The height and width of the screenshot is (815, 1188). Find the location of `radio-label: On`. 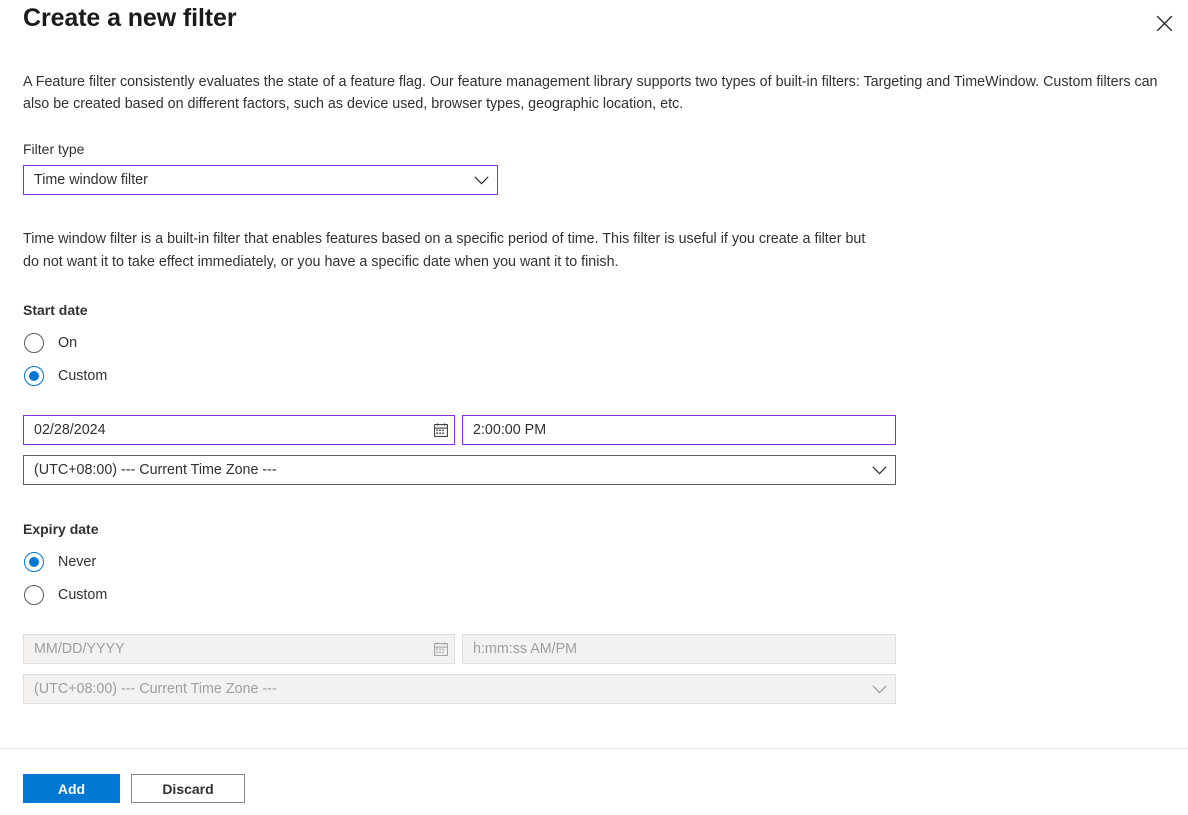

radio-label: On is located at coordinates (68, 343).